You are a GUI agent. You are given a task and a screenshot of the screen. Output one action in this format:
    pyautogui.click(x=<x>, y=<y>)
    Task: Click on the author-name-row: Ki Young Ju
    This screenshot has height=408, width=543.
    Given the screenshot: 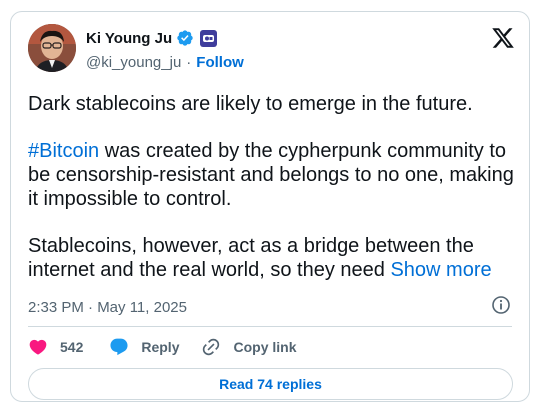 What is the action you would take?
    pyautogui.click(x=152, y=38)
    